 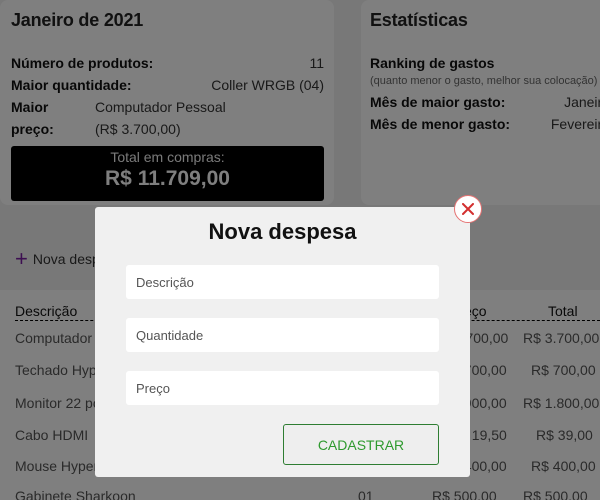 I want to click on close-modal-button, so click(x=468, y=209).